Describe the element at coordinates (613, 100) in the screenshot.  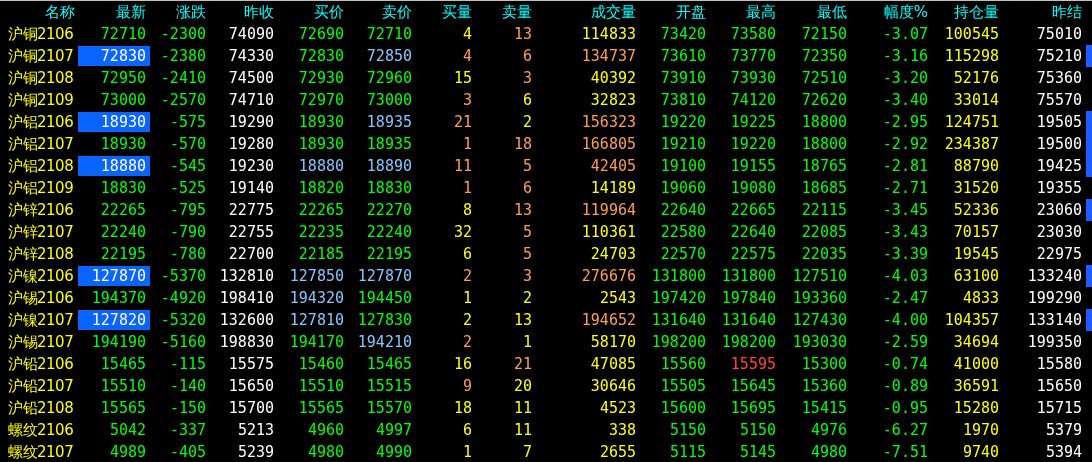
I see `table-cell-text: 32823` at that location.